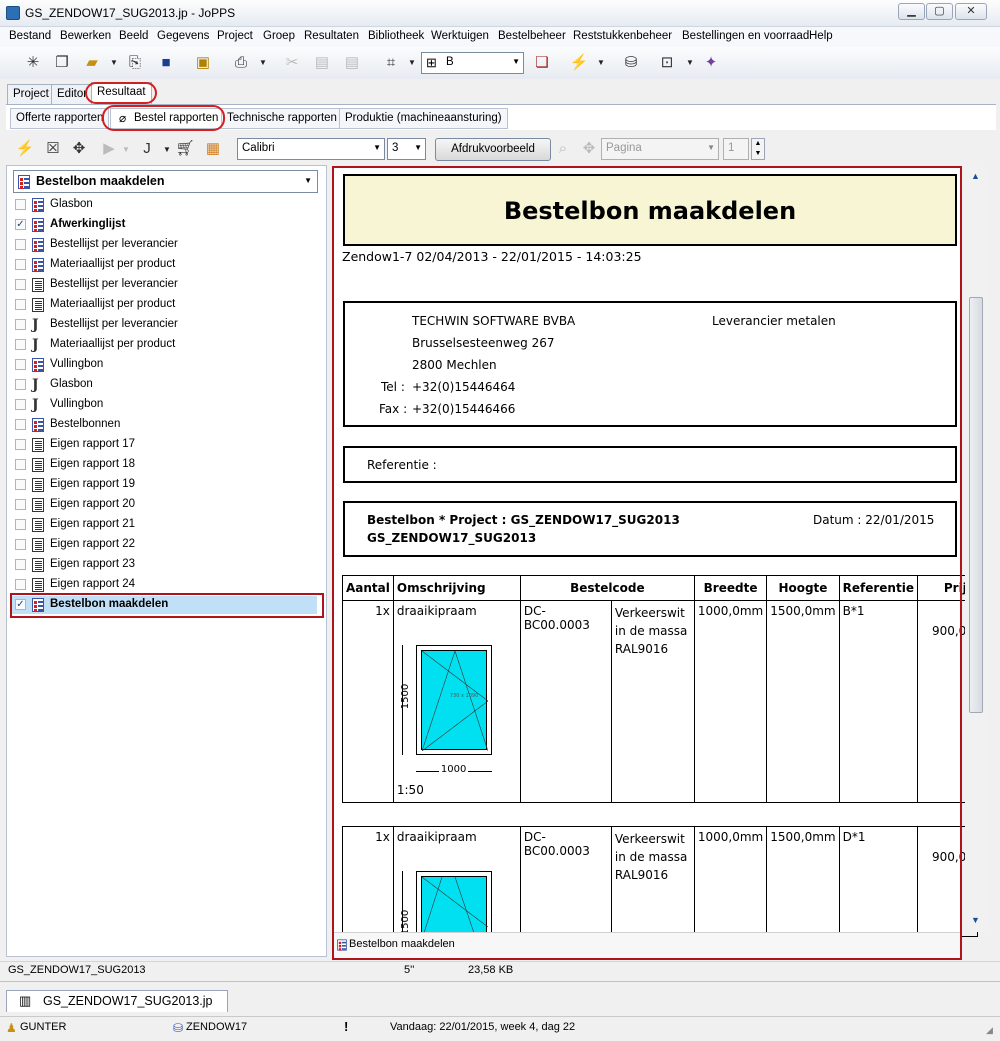 The image size is (1000, 1041). What do you see at coordinates (164, 385) in the screenshot?
I see `report-list-item: J Glasbon` at bounding box center [164, 385].